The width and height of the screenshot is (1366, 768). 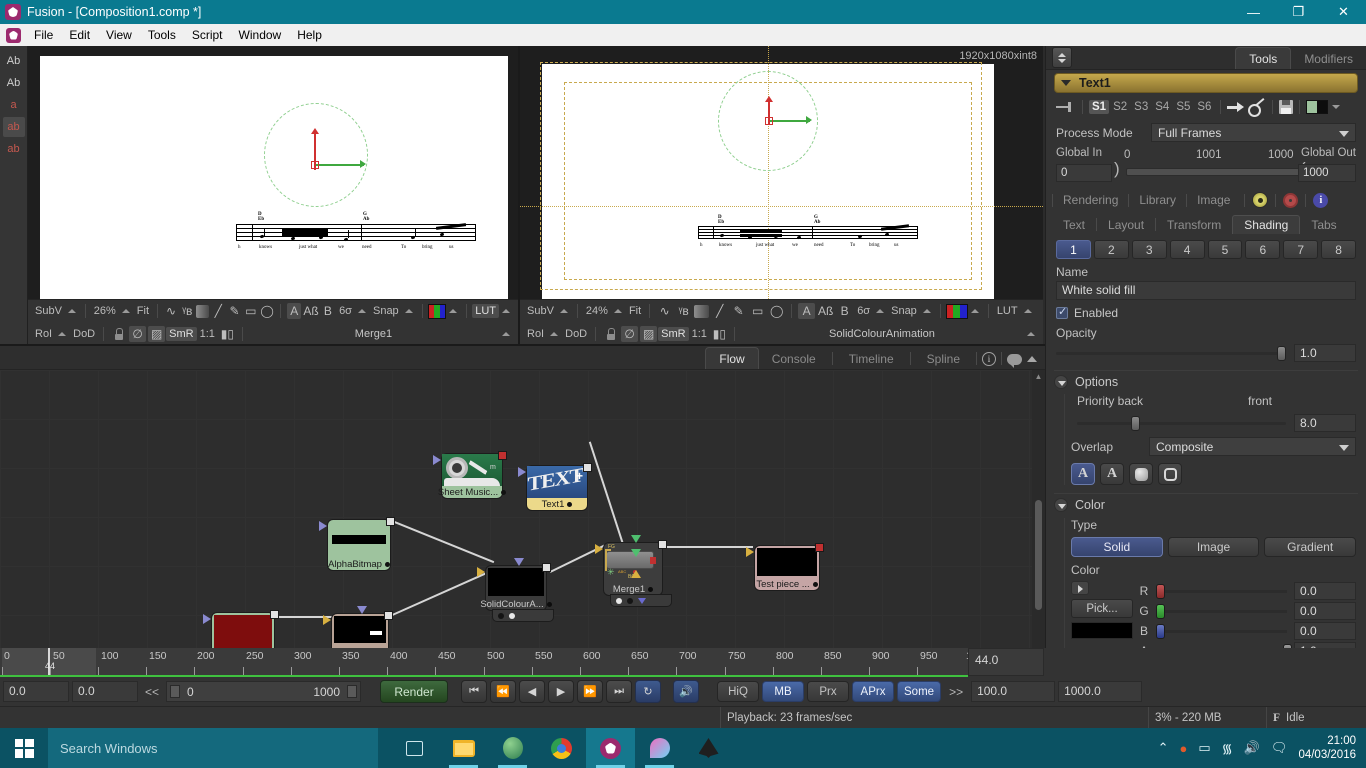 I want to click on audio-button: 🔊, so click(x=686, y=691).